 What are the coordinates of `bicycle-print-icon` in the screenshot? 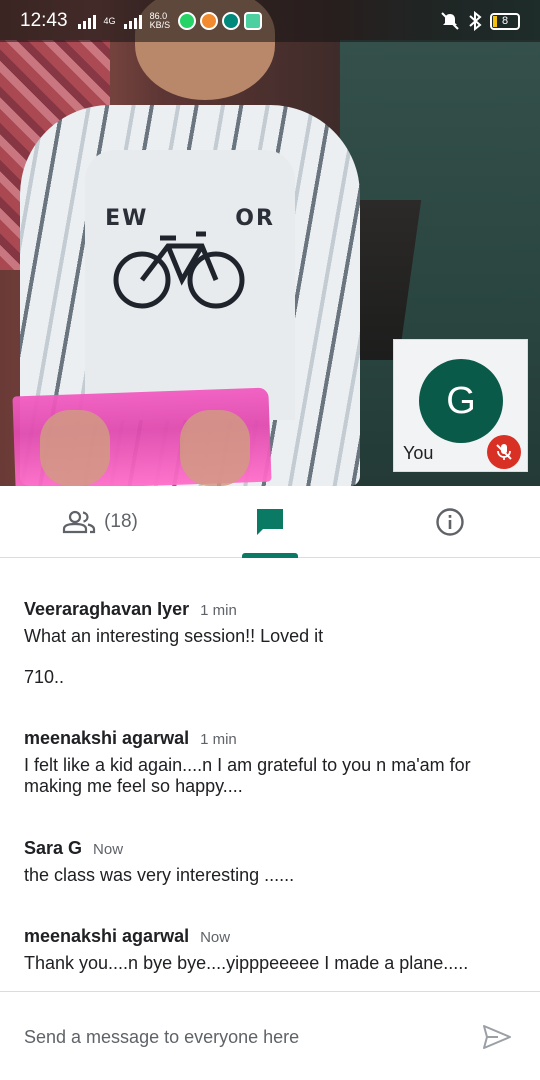 It's located at (179, 270).